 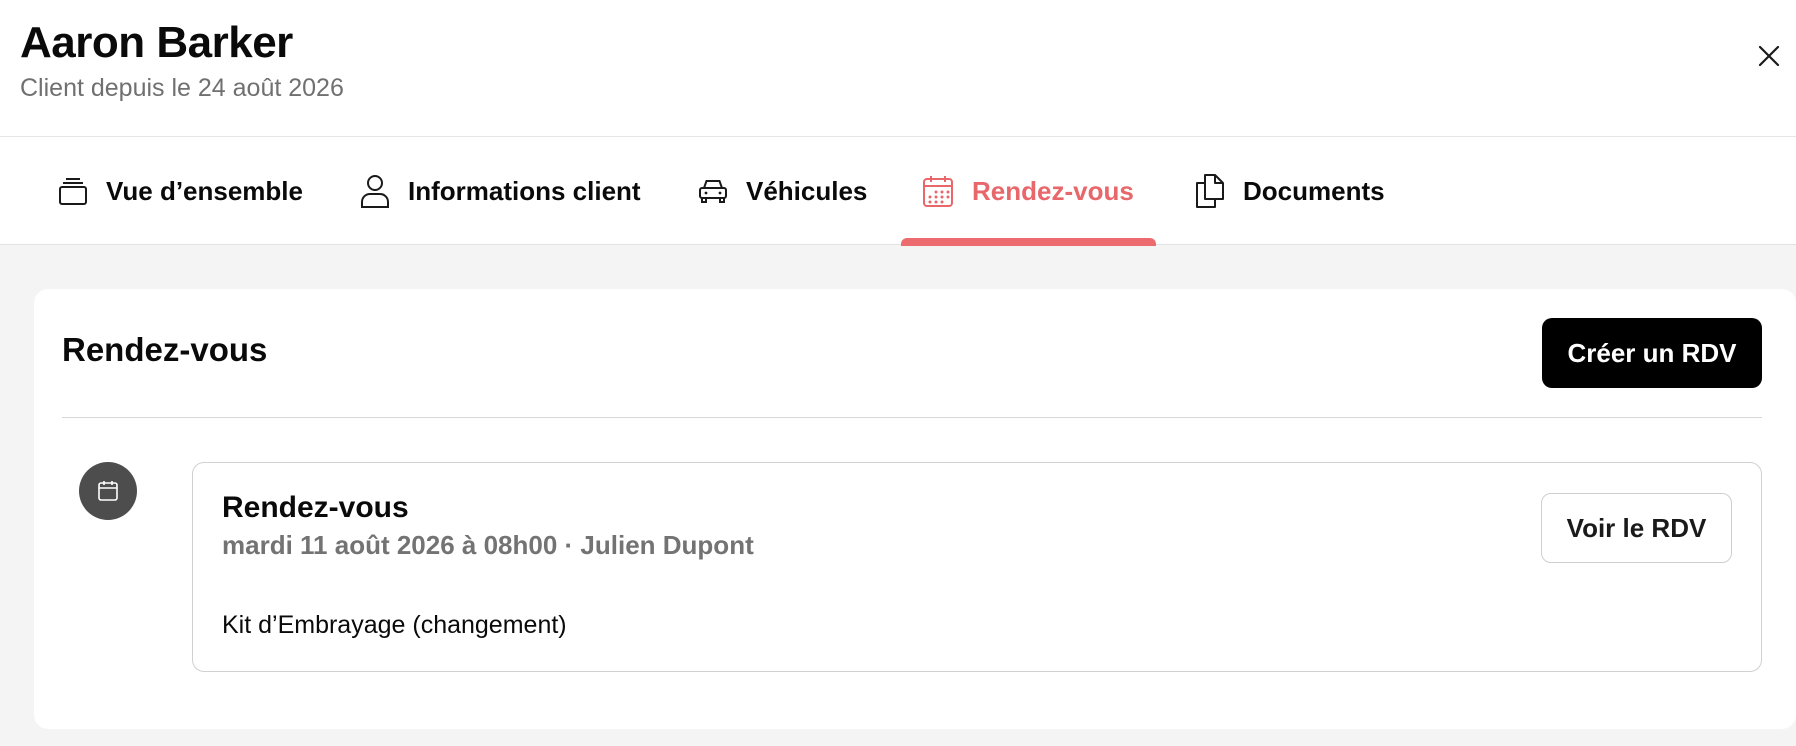 I want to click on tab-client-info: Informations client, so click(x=500, y=191).